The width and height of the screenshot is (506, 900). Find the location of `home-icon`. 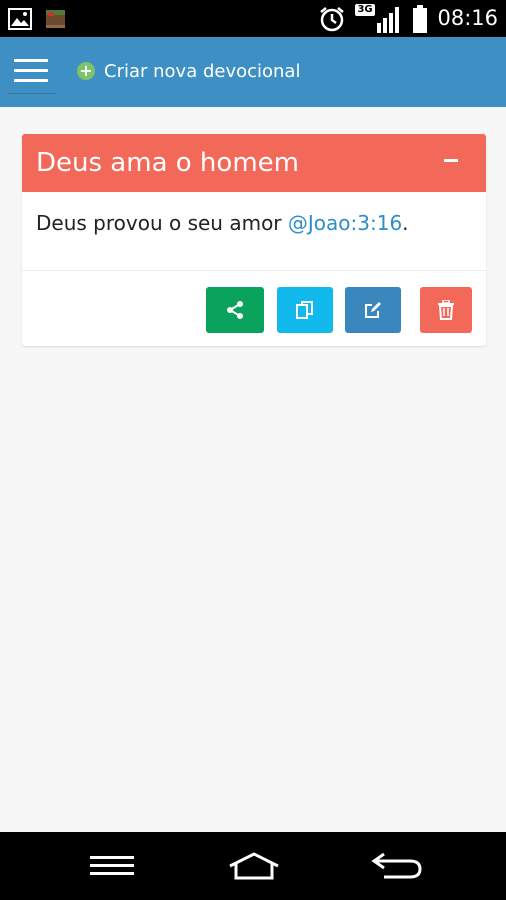

home-icon is located at coordinates (254, 866).